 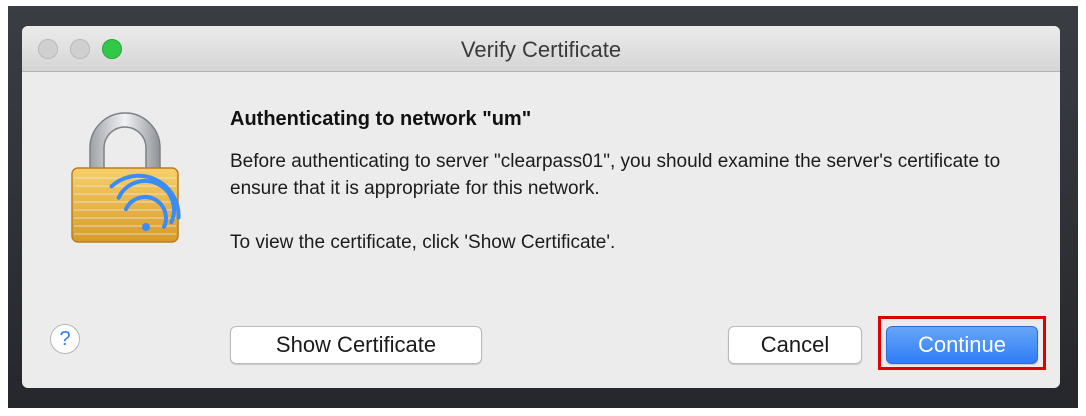 What do you see at coordinates (356, 345) in the screenshot?
I see `show-certificate-button: Show Certificate` at bounding box center [356, 345].